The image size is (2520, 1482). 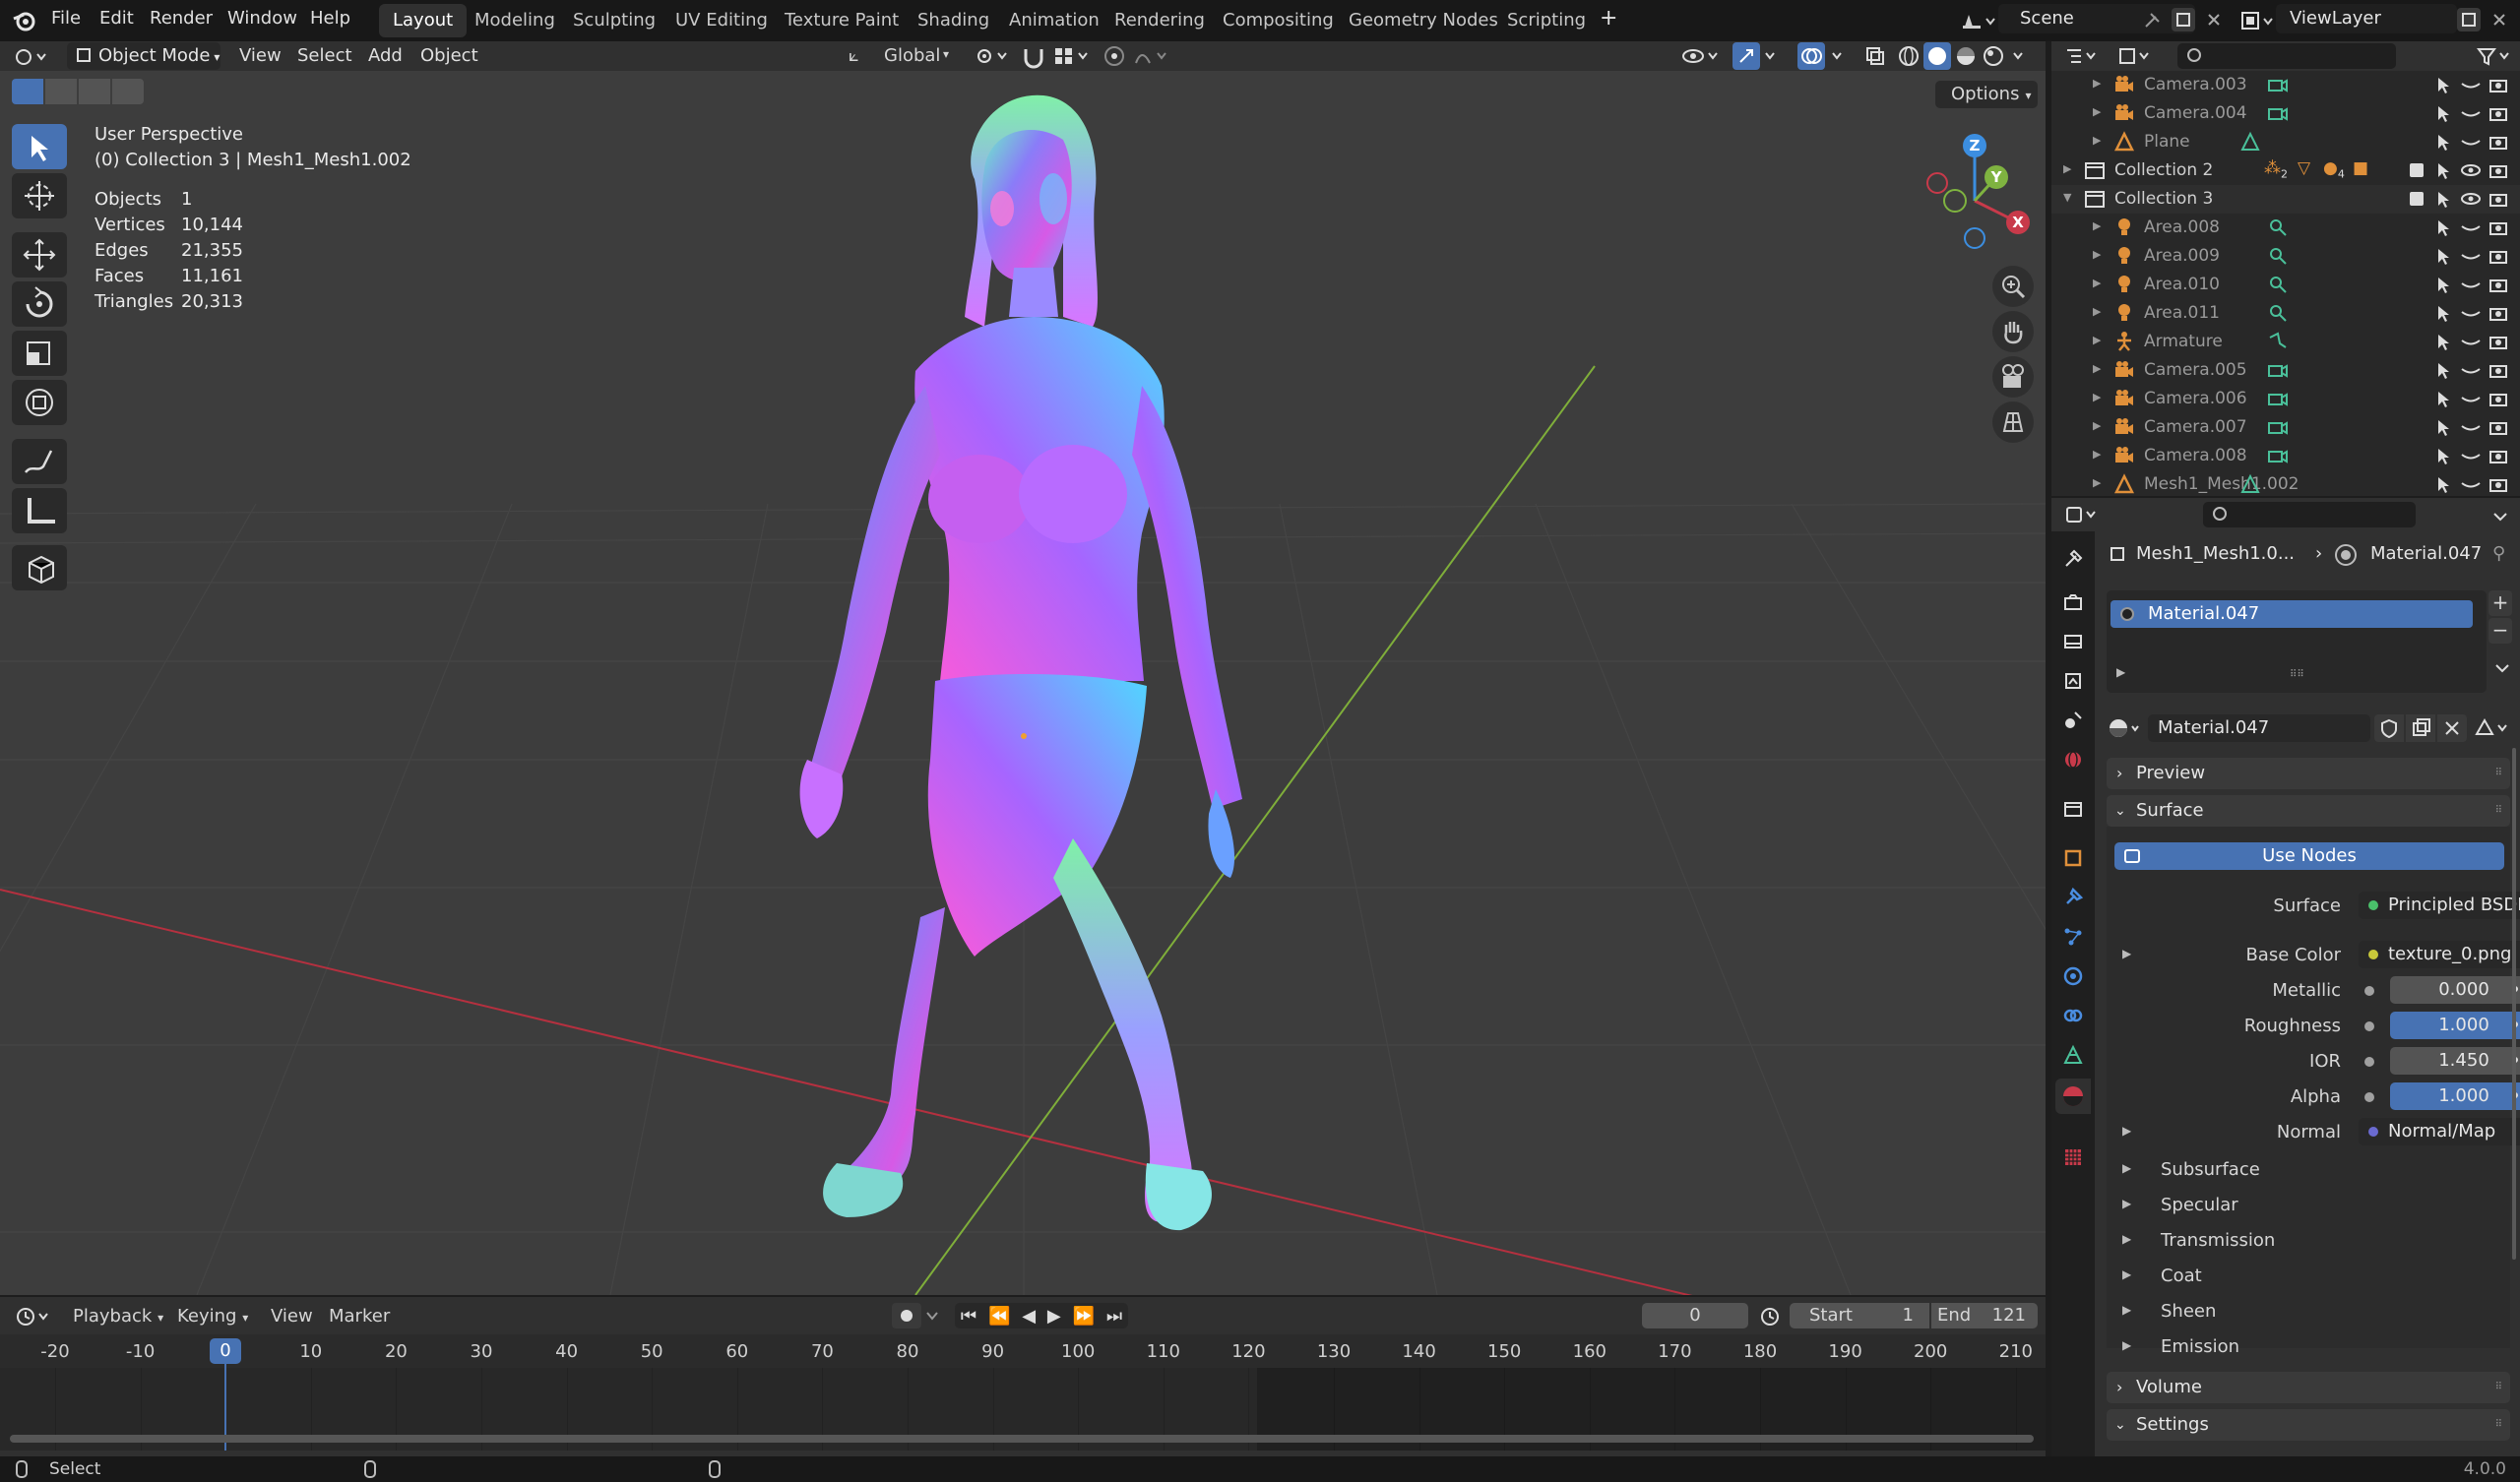 I want to click on new-view-layer-icon, so click(x=2469, y=19).